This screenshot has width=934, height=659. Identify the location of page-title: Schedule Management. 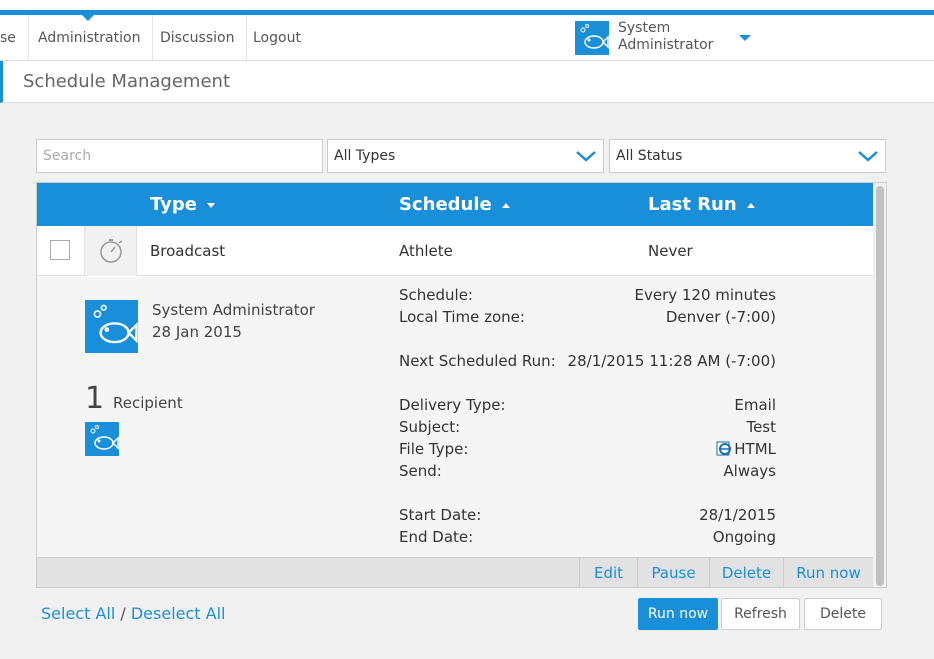
(127, 81).